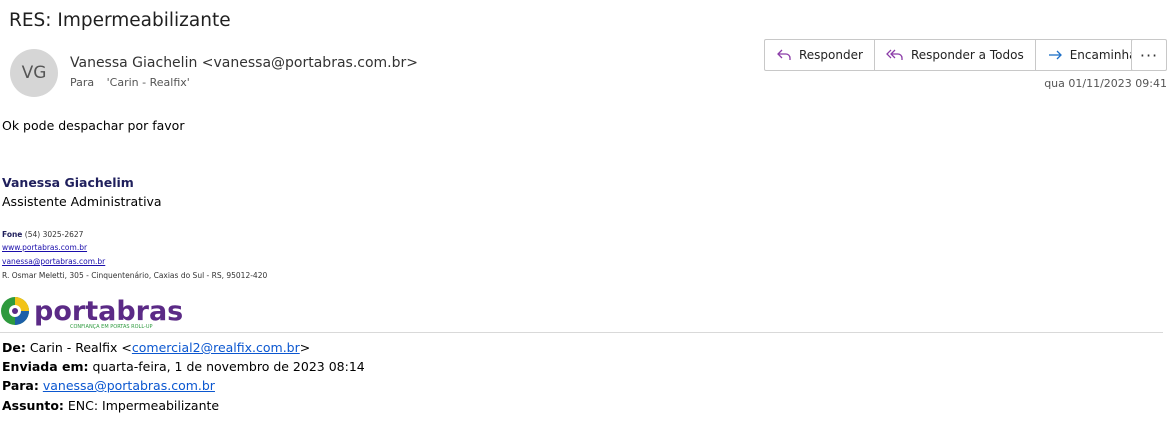 Image resolution: width=1173 pixels, height=436 pixels. I want to click on reply-button: Responder, so click(820, 55).